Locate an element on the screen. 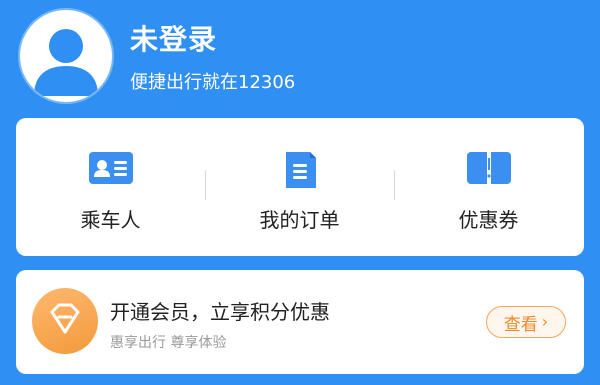 The height and width of the screenshot is (385, 600). menu-item-orders: 我的订单 is located at coordinates (299, 187).